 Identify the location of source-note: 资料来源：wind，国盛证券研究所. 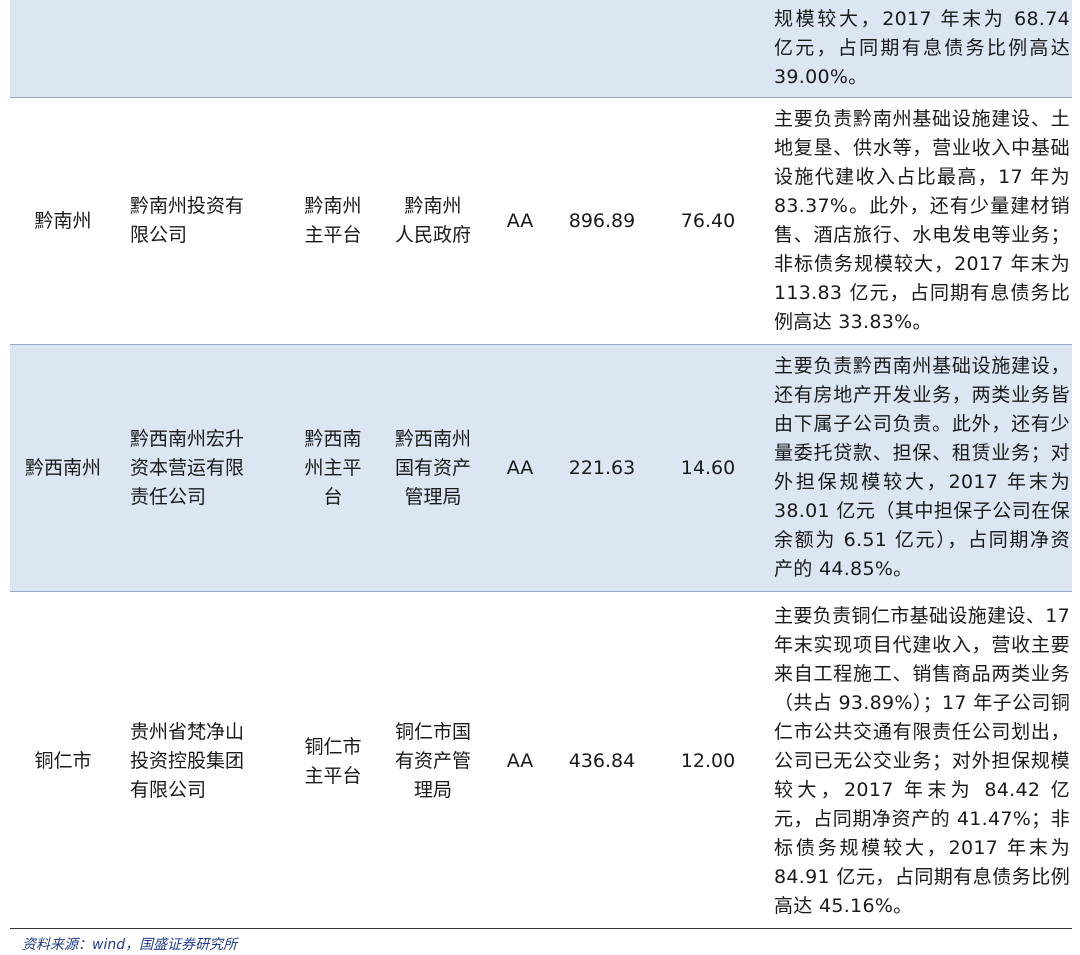
(130, 945).